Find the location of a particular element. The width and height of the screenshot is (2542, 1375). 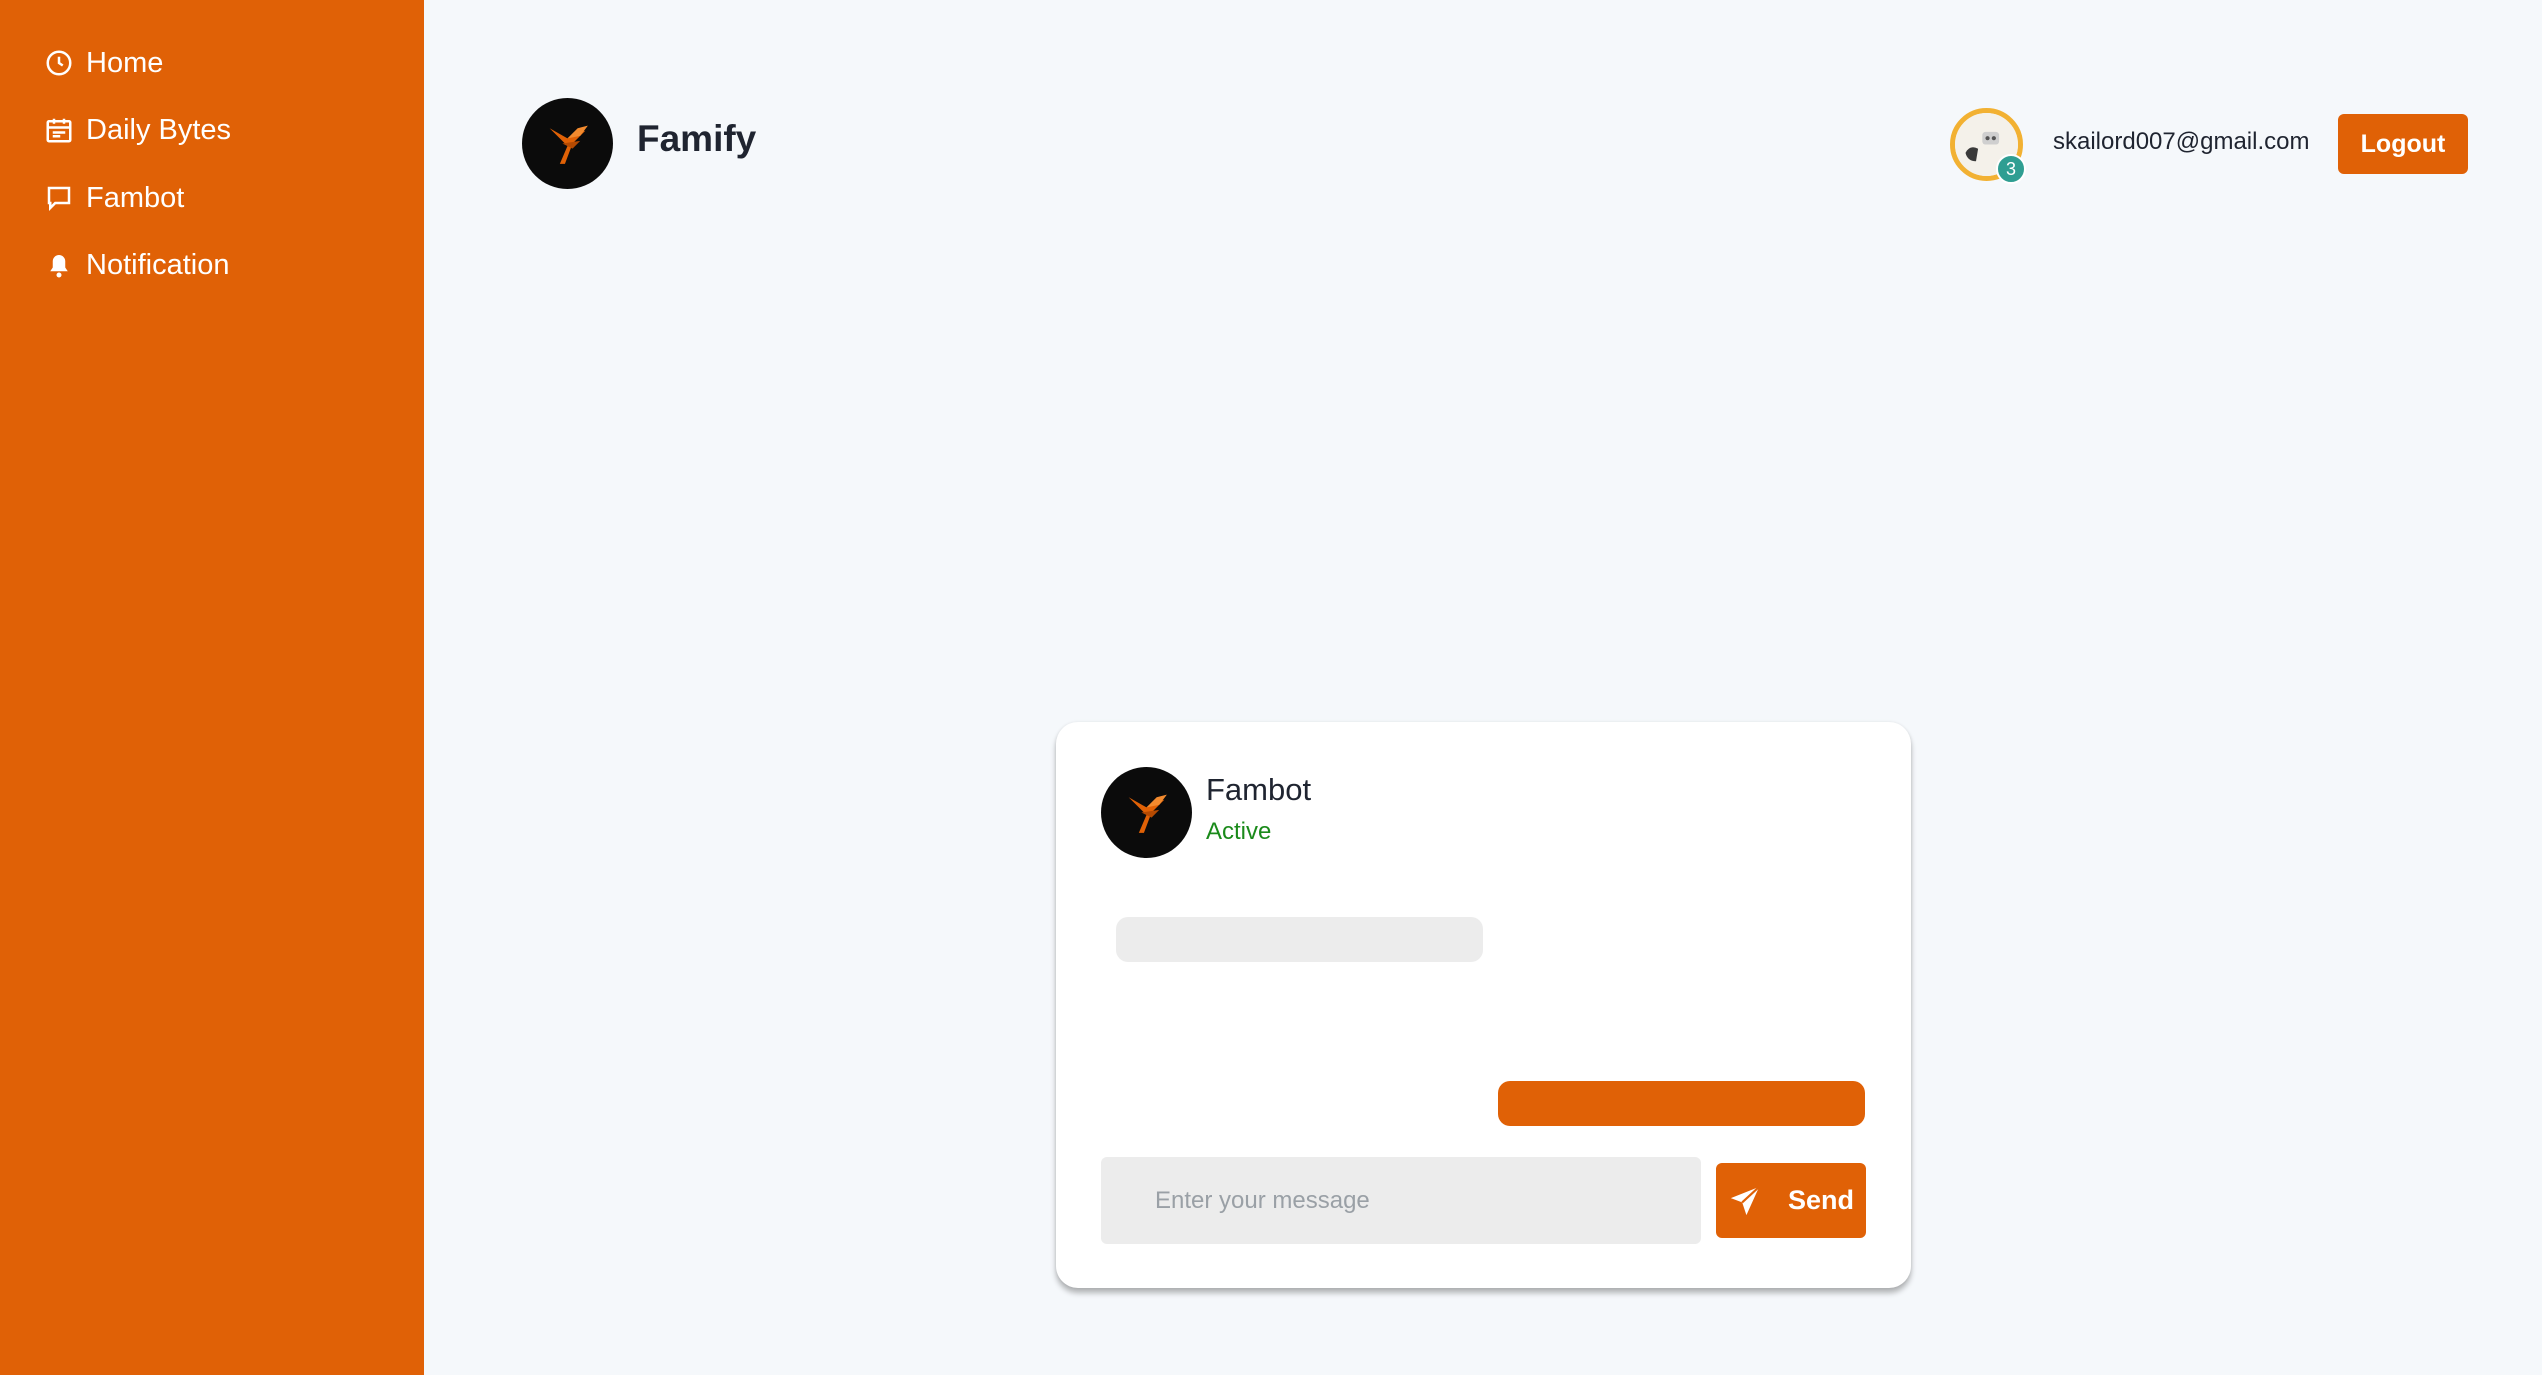

send-label: Send is located at coordinates (1820, 1200).